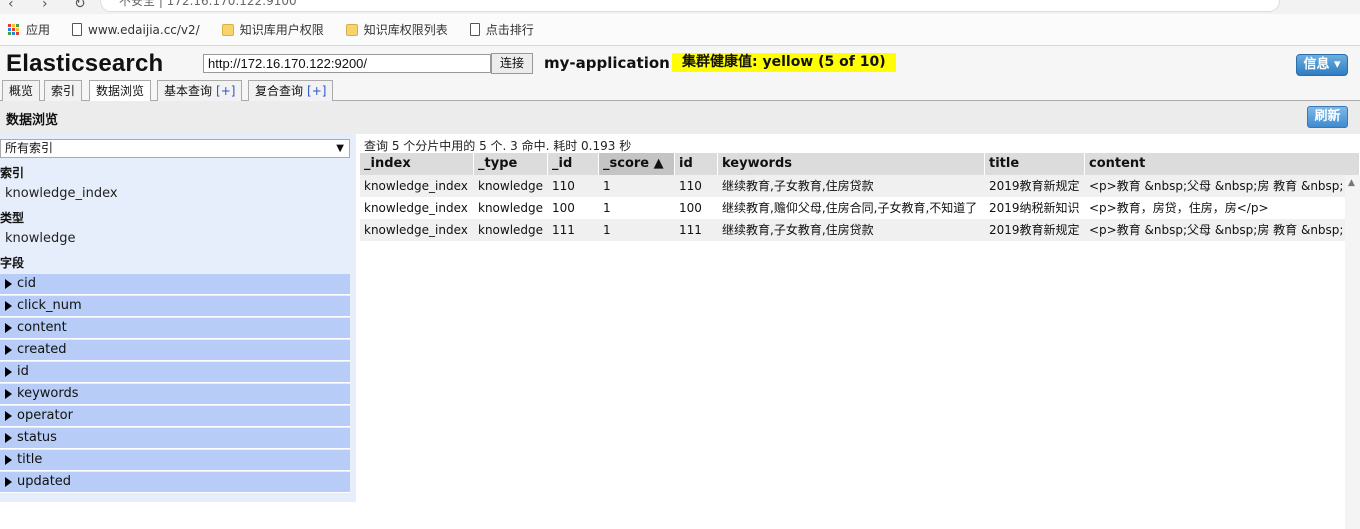  I want to click on field-label: cid, so click(27, 283).